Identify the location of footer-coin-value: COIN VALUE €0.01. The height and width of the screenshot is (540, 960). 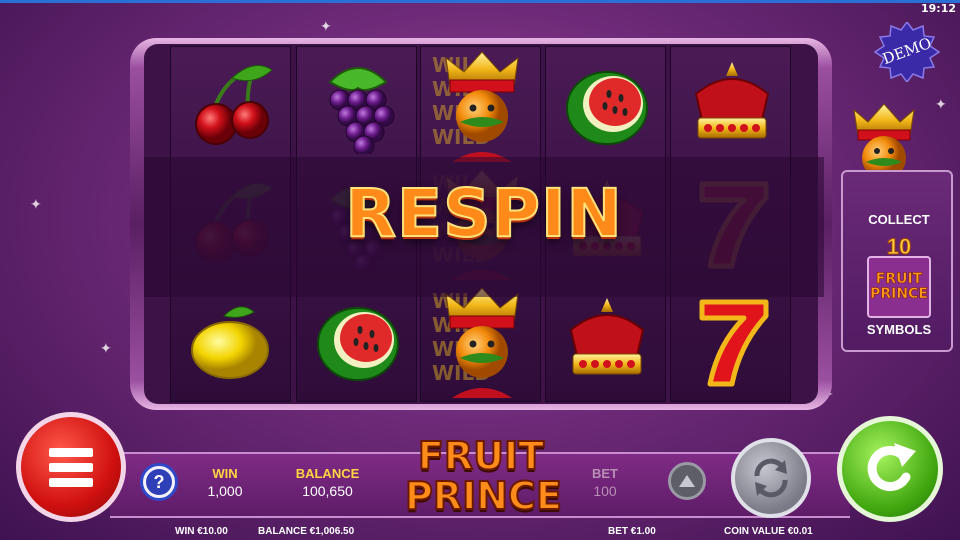
(768, 531).